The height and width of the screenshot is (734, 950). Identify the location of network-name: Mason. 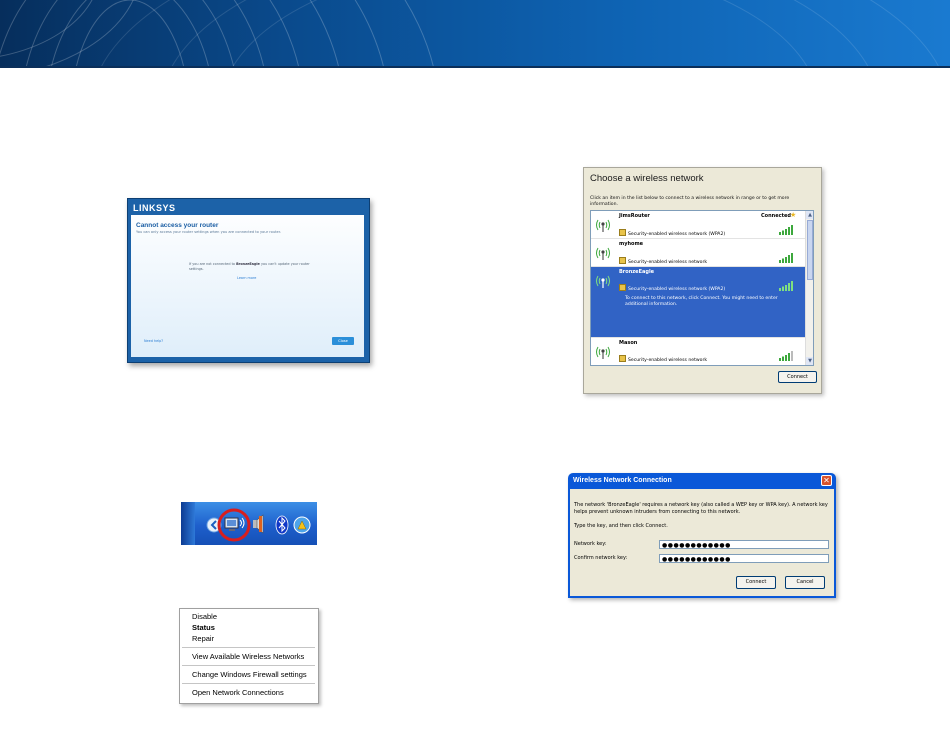
(628, 343).